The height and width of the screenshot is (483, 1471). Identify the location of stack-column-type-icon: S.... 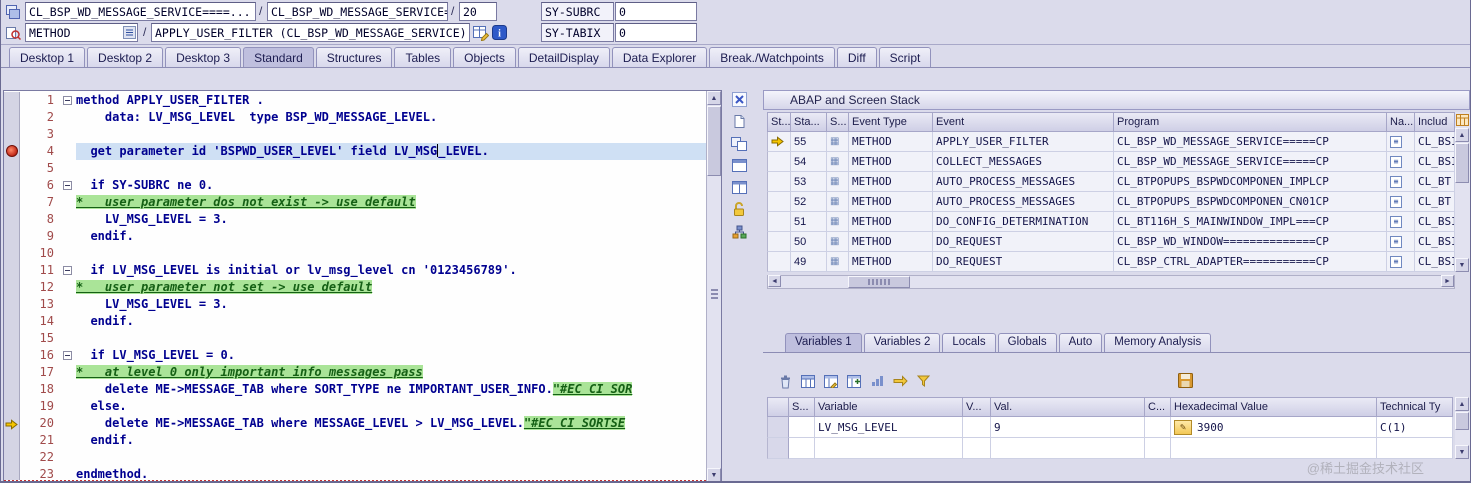
(838, 122).